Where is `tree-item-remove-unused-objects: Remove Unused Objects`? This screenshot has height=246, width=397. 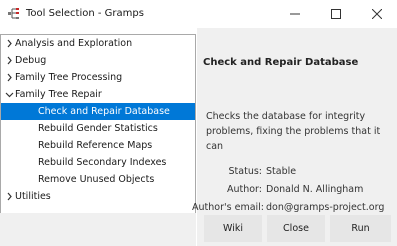 tree-item-remove-unused-objects: Remove Unused Objects is located at coordinates (98, 179).